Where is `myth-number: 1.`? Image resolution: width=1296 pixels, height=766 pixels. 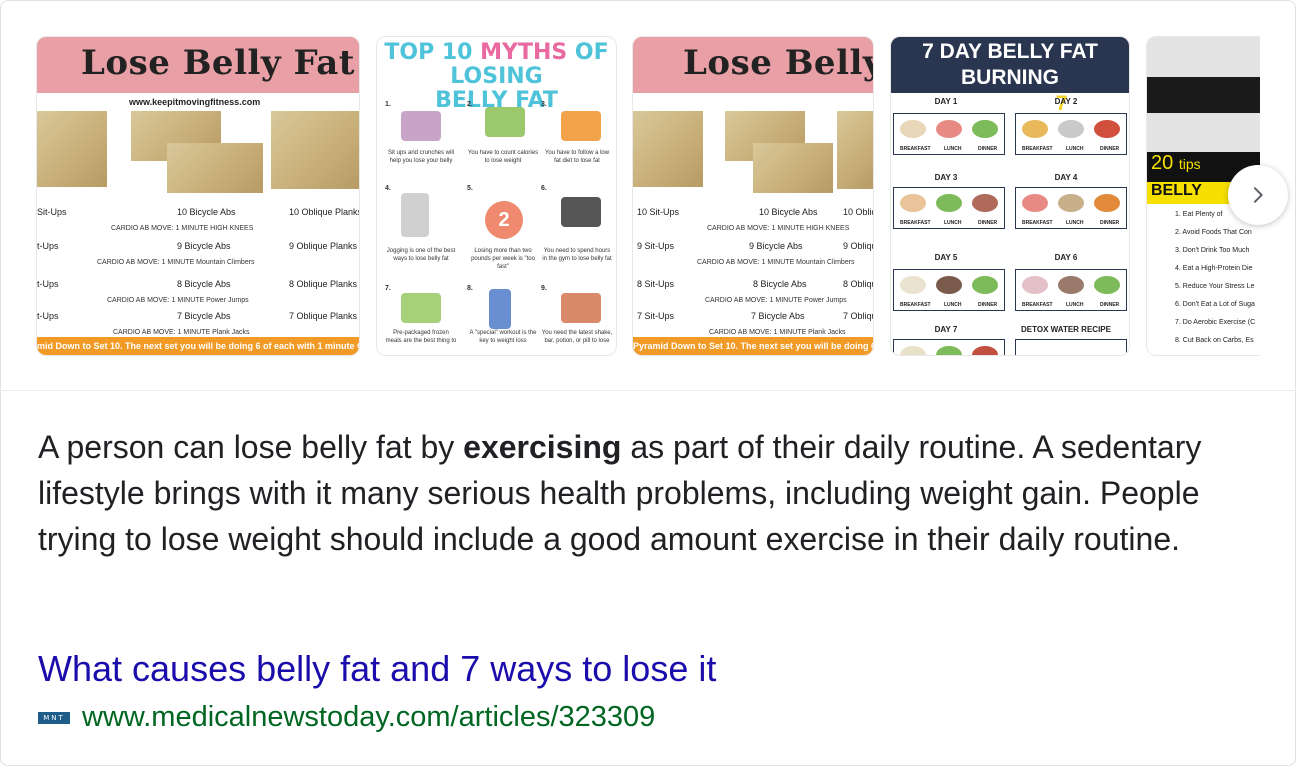
myth-number: 1. is located at coordinates (388, 104).